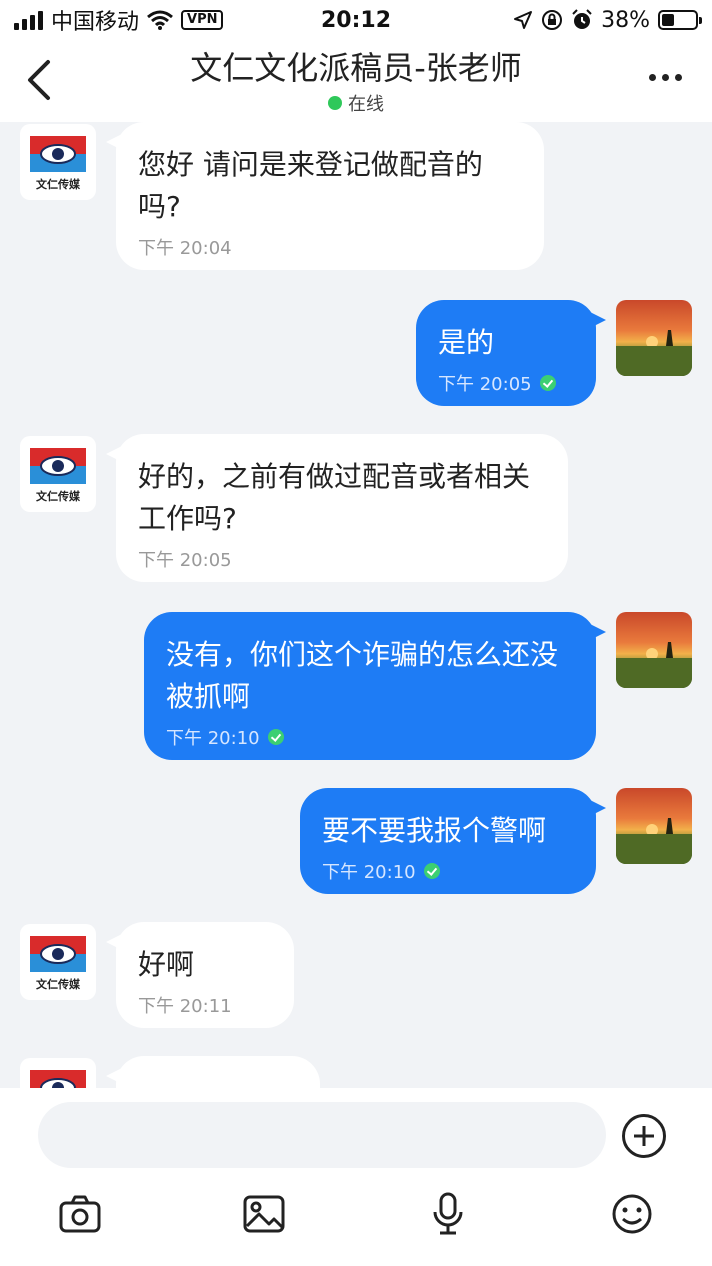 The width and height of the screenshot is (712, 1266). I want to click on message-bubble-outgoing: 要不要我报个警啊 下午 20:10, so click(453, 841).